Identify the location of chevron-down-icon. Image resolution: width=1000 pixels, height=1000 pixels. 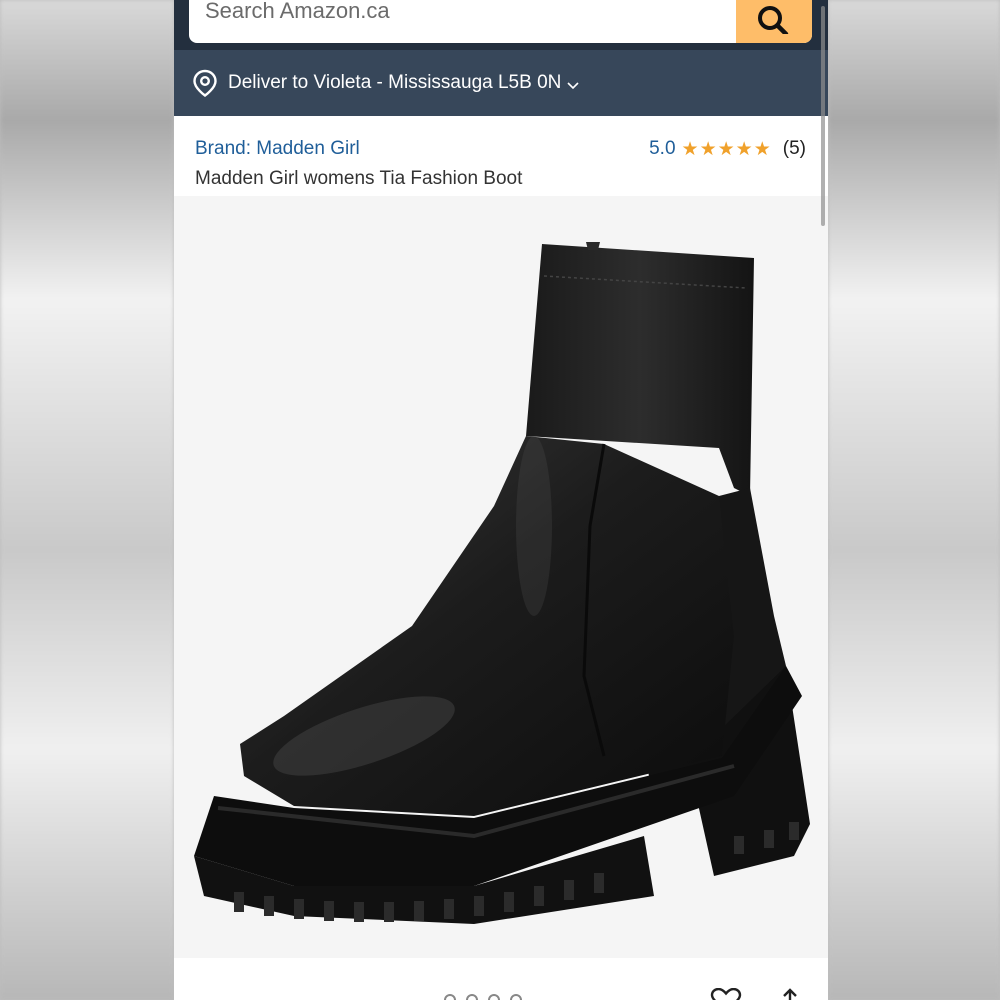
(573, 86).